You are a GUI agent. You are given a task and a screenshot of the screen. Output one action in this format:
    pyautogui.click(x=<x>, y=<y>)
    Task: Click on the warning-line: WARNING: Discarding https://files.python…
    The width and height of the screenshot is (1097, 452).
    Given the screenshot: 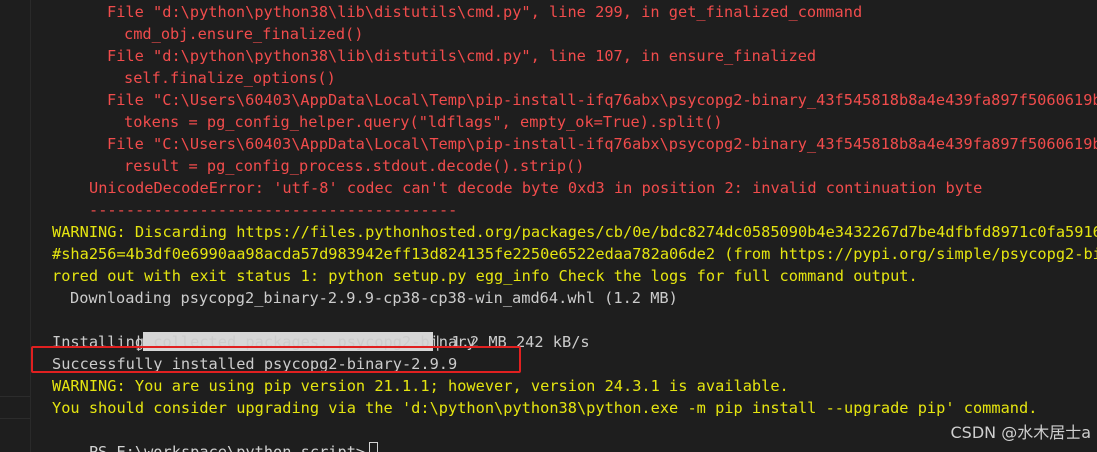 What is the action you would take?
    pyautogui.click(x=574, y=232)
    